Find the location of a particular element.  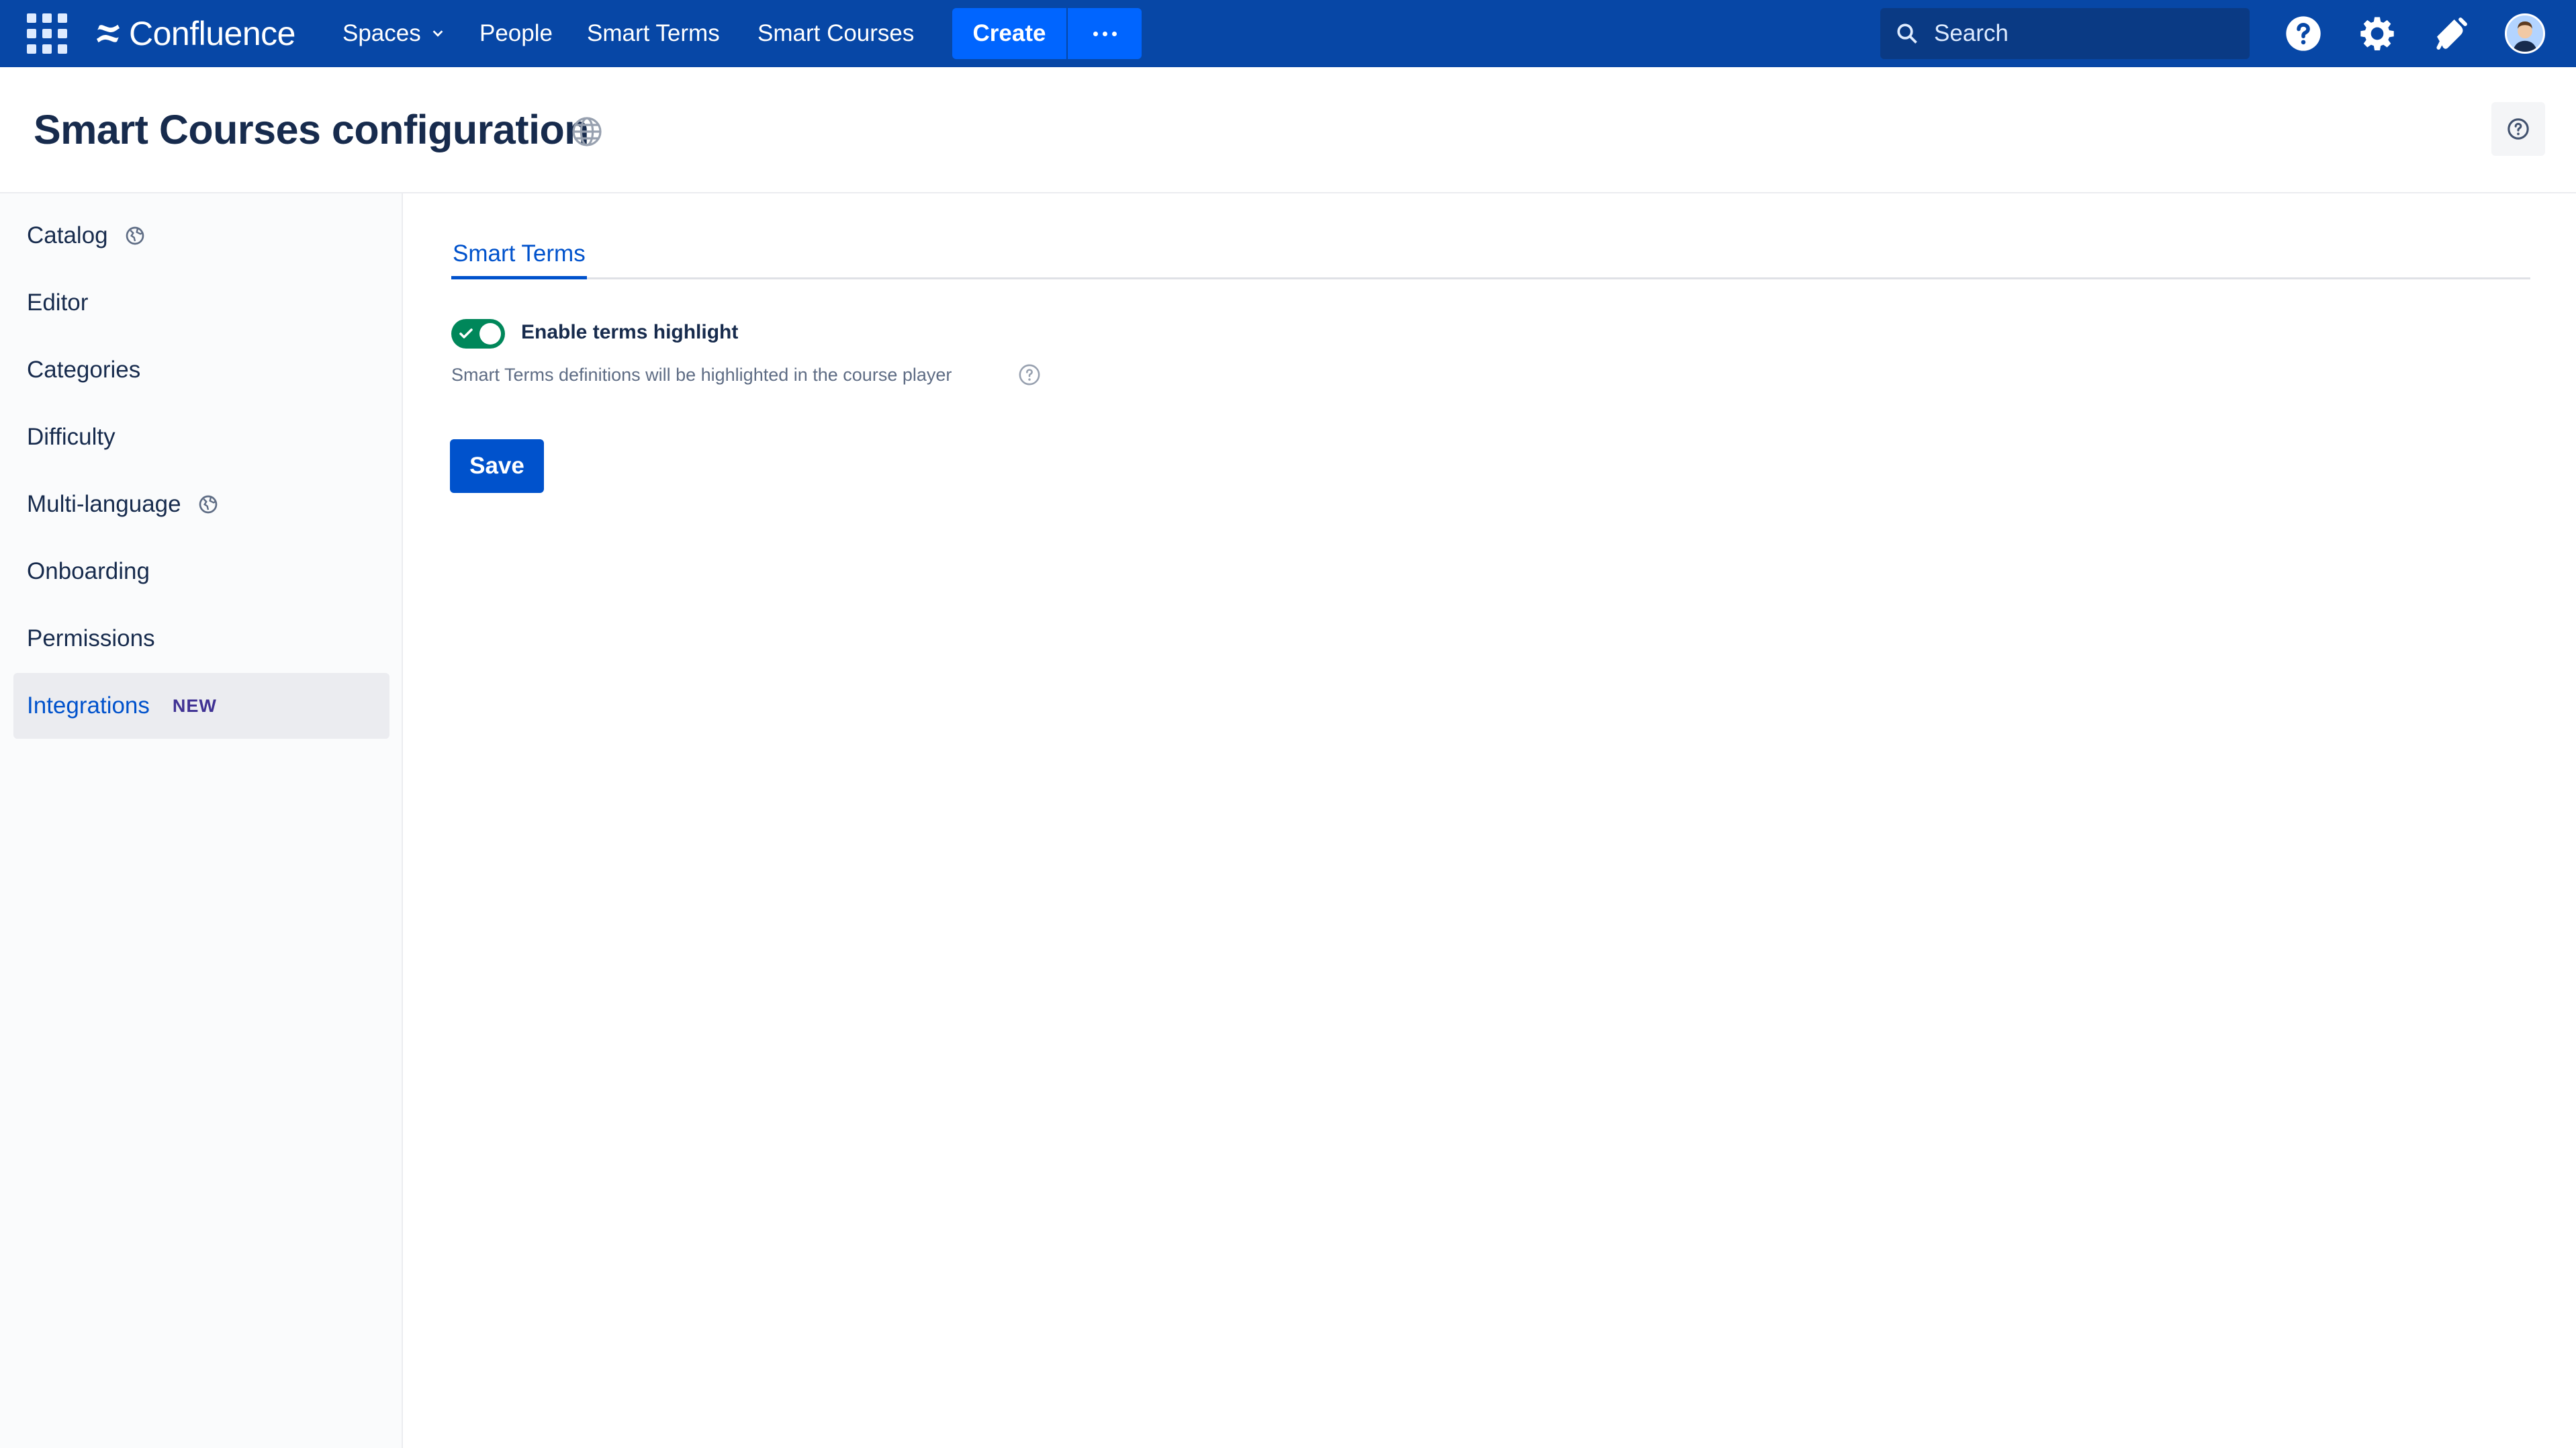

nav-spaces: Spaces is located at coordinates (393, 33).